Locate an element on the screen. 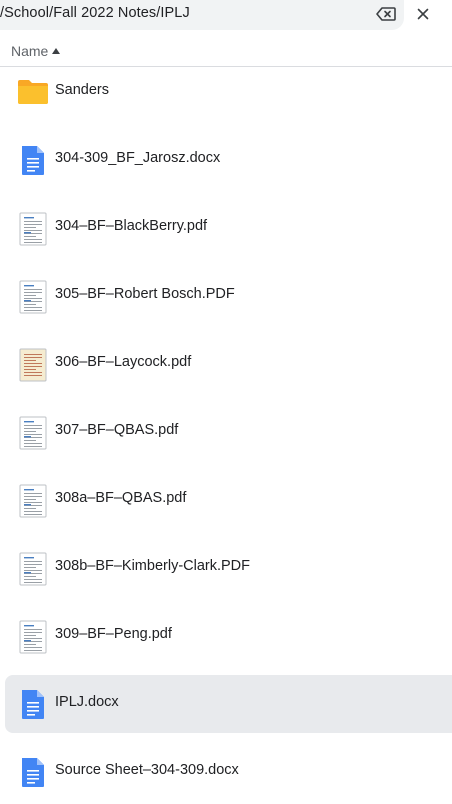 The image size is (452, 804). file-row: Source Sheet–304-309.docx is located at coordinates (228, 772).